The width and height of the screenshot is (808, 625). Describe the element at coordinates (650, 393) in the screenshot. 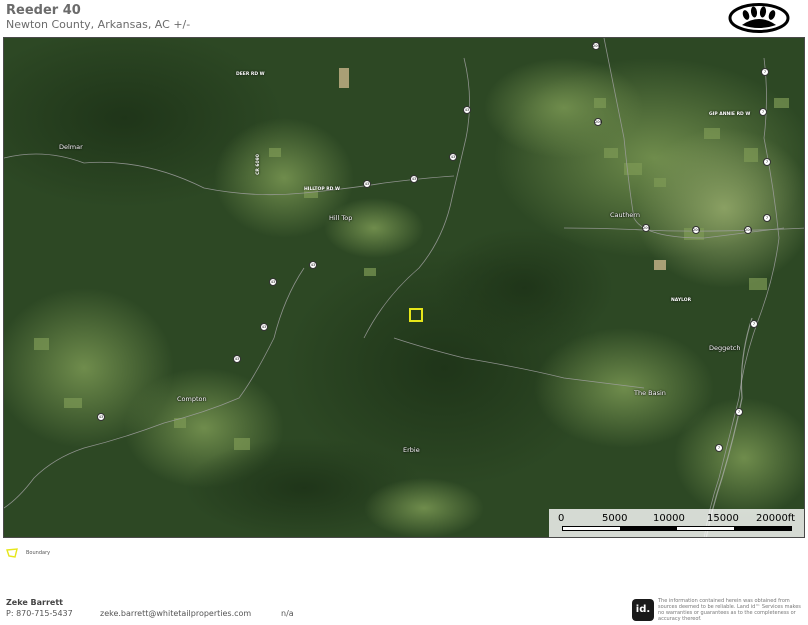

I see `place-label-the-basin: The Basin` at that location.